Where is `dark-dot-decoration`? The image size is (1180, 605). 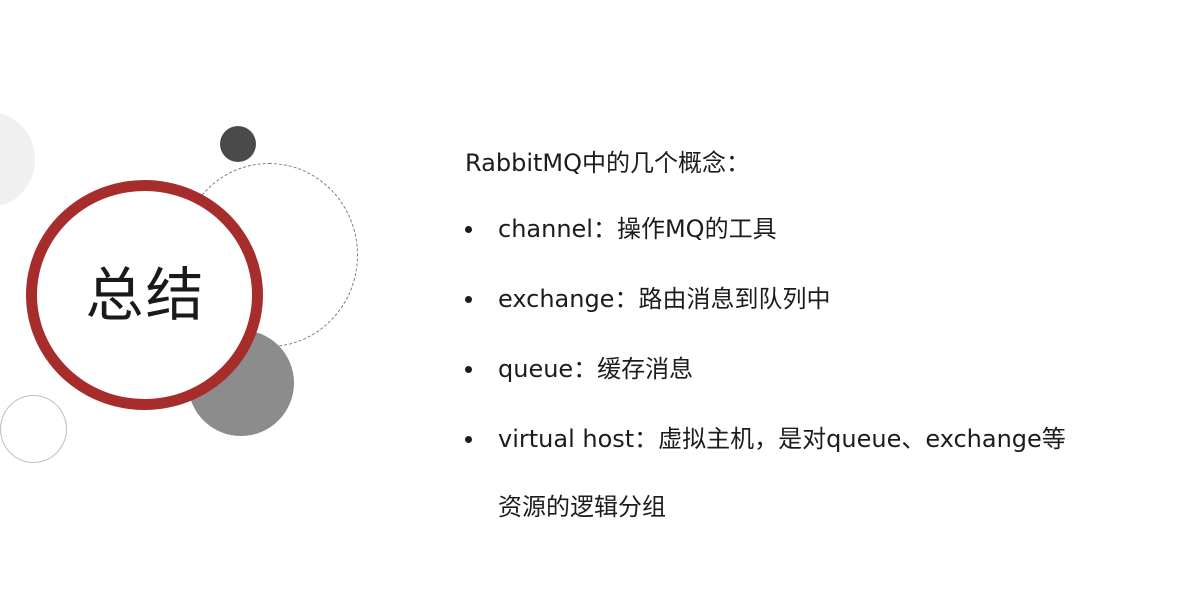 dark-dot-decoration is located at coordinates (238, 144).